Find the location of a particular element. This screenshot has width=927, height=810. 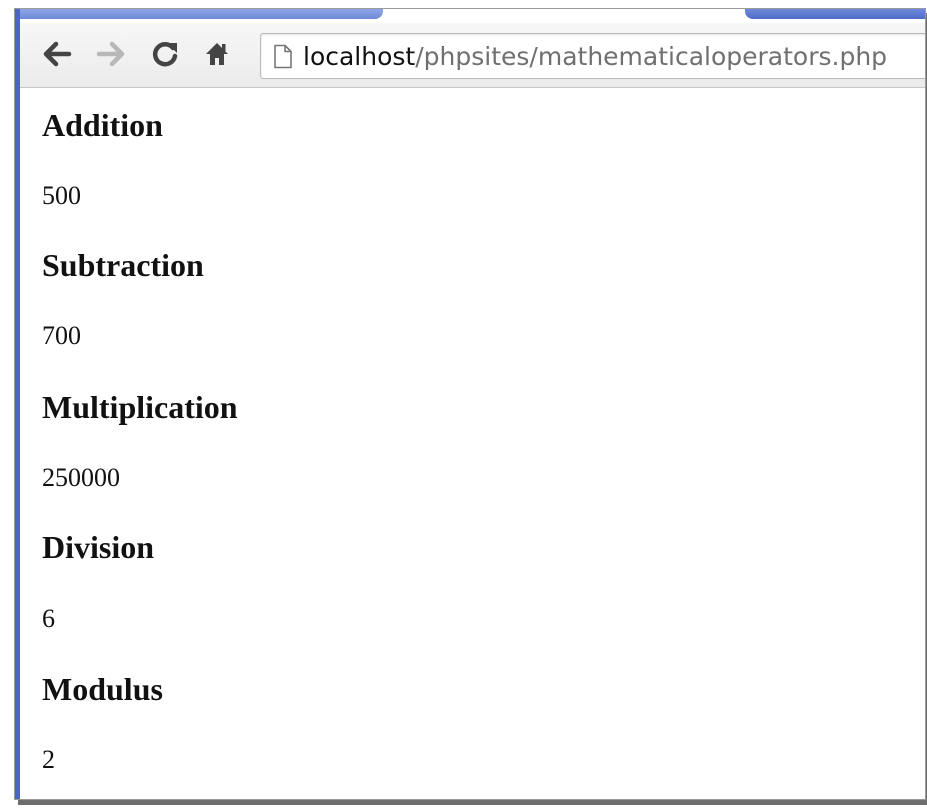

heading-modulus: Modulus is located at coordinates (102, 689).